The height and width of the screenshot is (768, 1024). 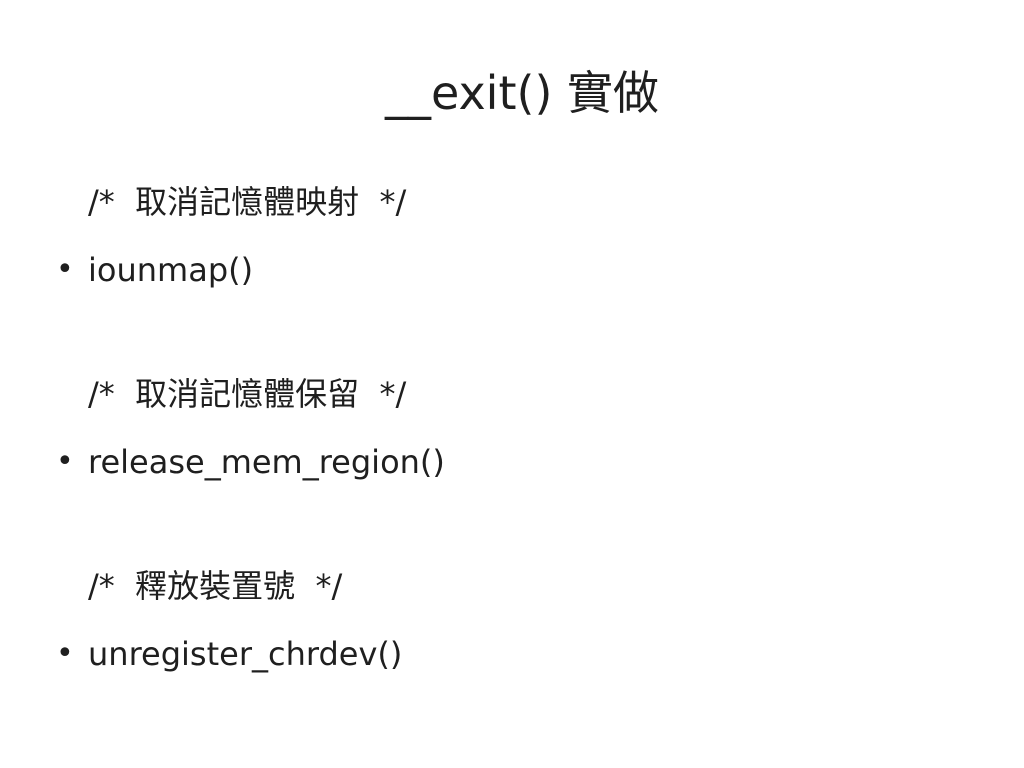 I want to click on comment-release-device-number: /* 釋放裝置號 */, so click(x=215, y=586).